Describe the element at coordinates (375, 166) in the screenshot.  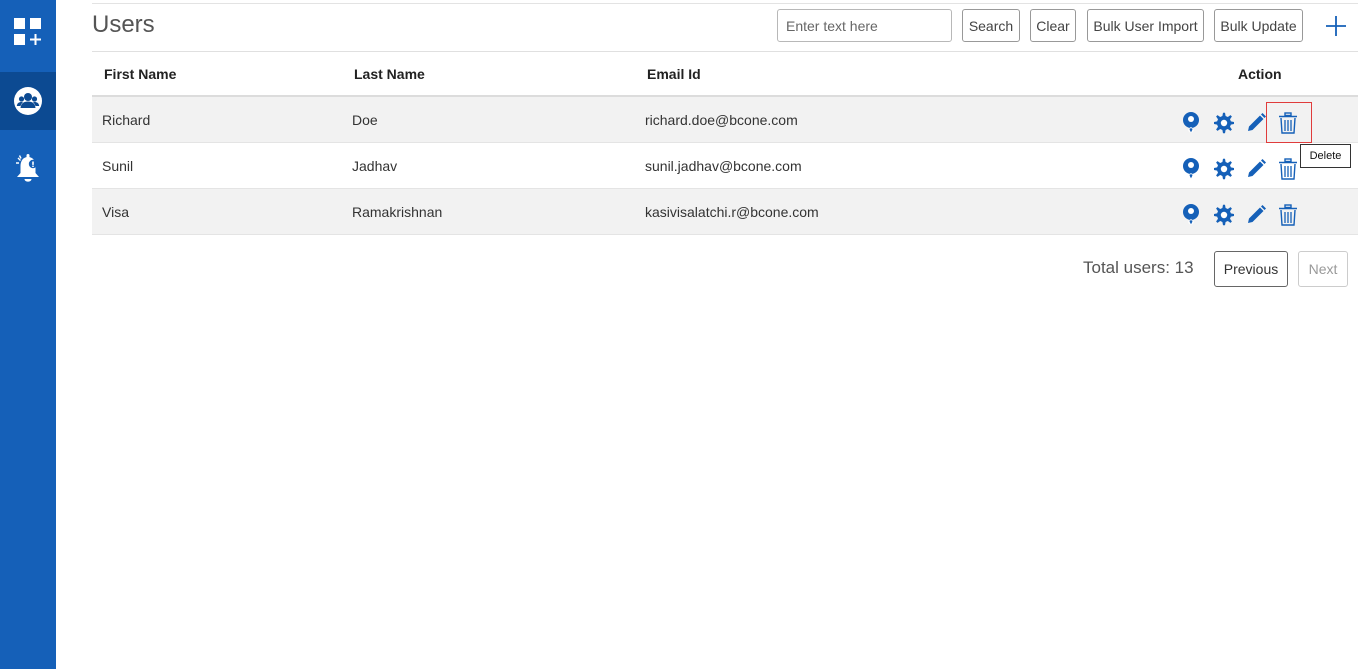
I see `cell-last-name: Jadhav` at that location.